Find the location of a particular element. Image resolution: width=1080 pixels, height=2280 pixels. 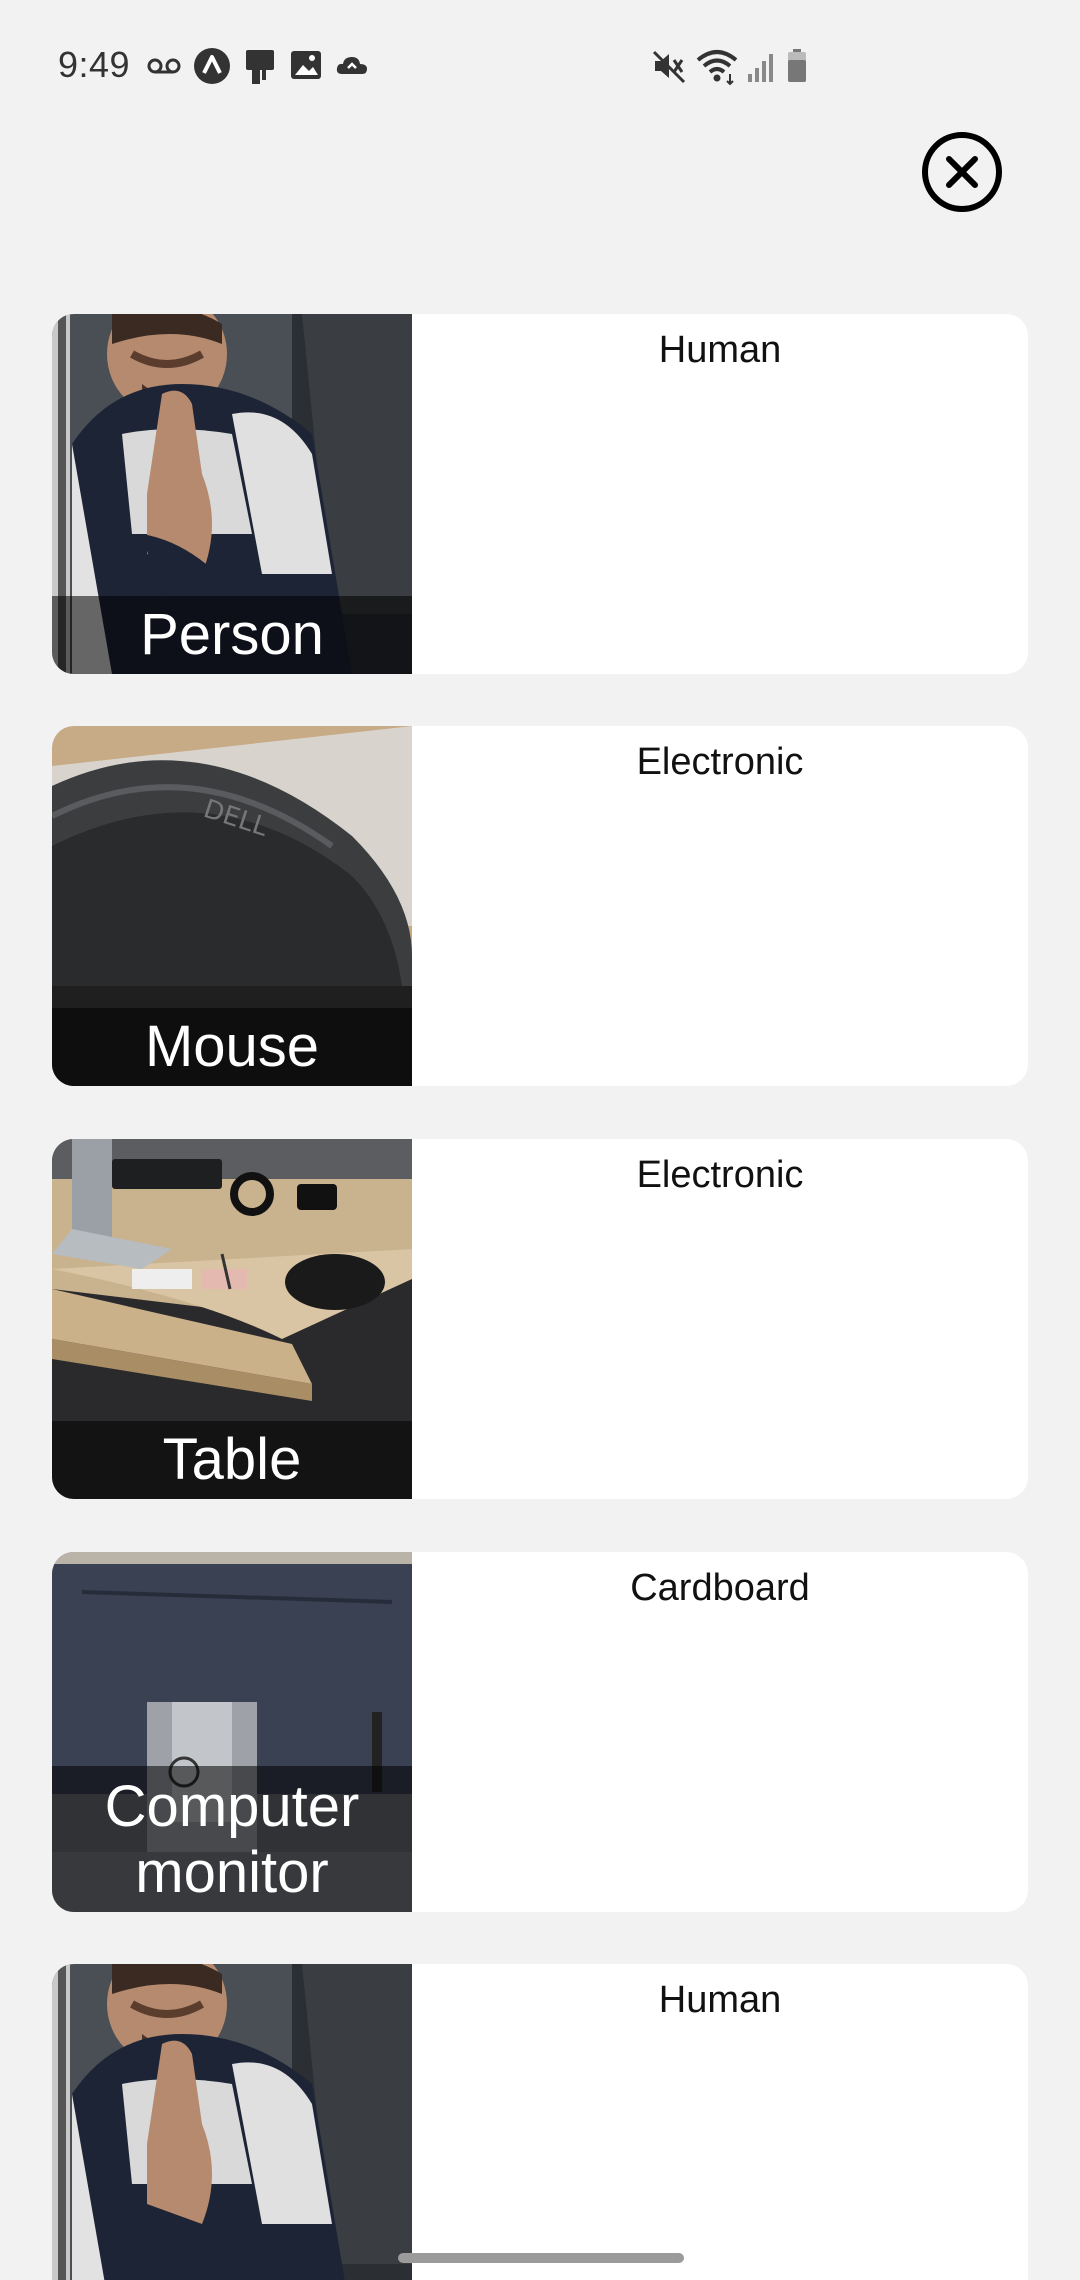

close-button is located at coordinates (962, 172).